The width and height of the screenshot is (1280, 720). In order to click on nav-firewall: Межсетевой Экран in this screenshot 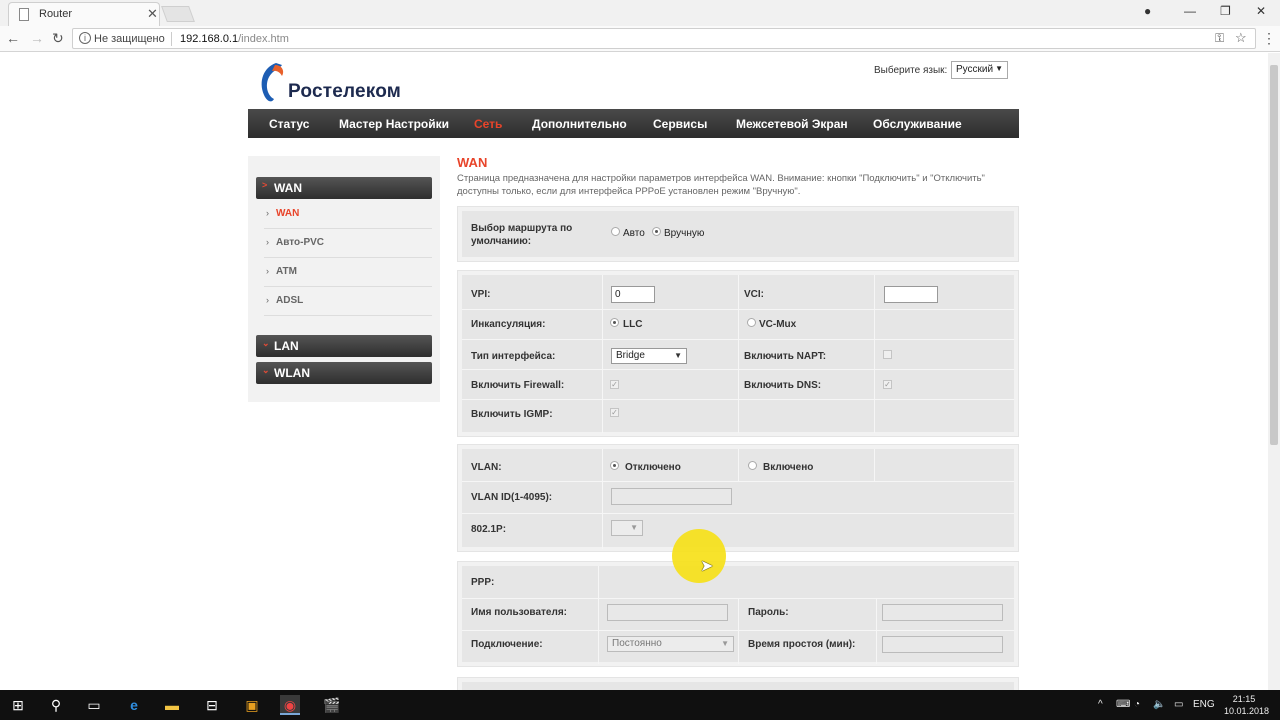, I will do `click(792, 124)`.